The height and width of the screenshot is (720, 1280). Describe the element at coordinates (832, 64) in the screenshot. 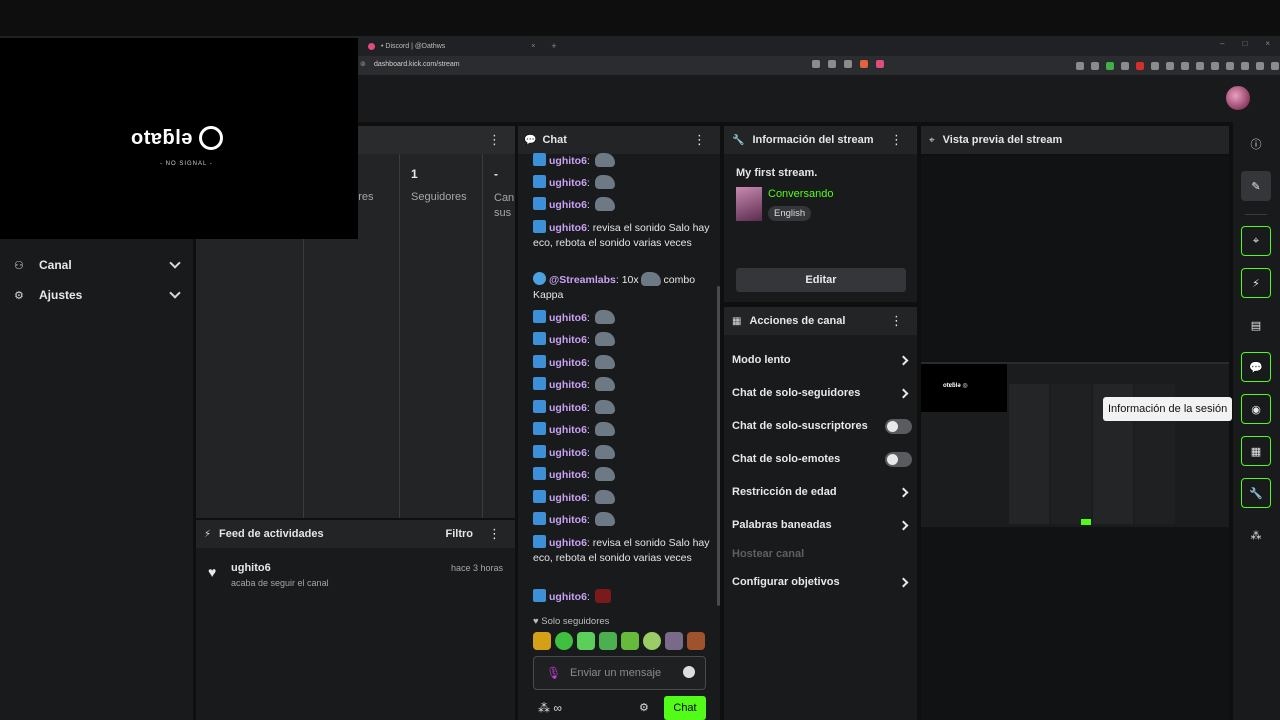

I see `install-icon` at that location.